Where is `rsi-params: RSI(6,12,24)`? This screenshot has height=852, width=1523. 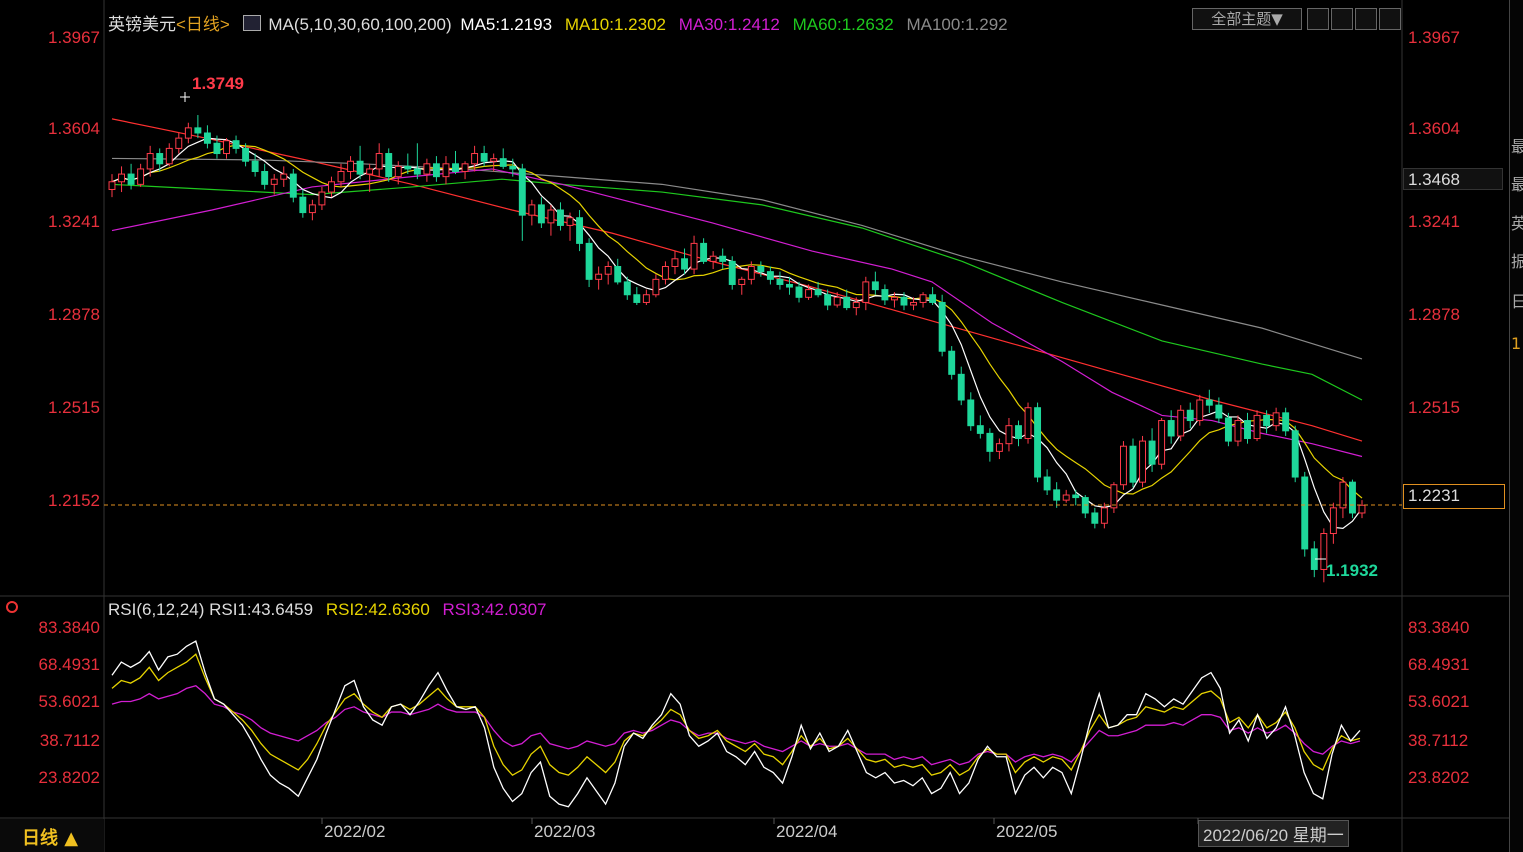
rsi-params: RSI(6,12,24) is located at coordinates (156, 609).